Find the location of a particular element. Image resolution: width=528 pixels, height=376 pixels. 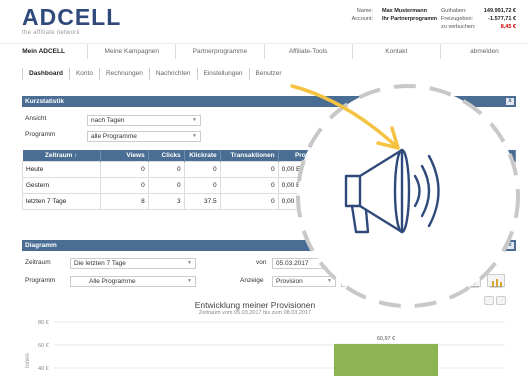

y-tick-label: 80 € is located at coordinates (43, 323).